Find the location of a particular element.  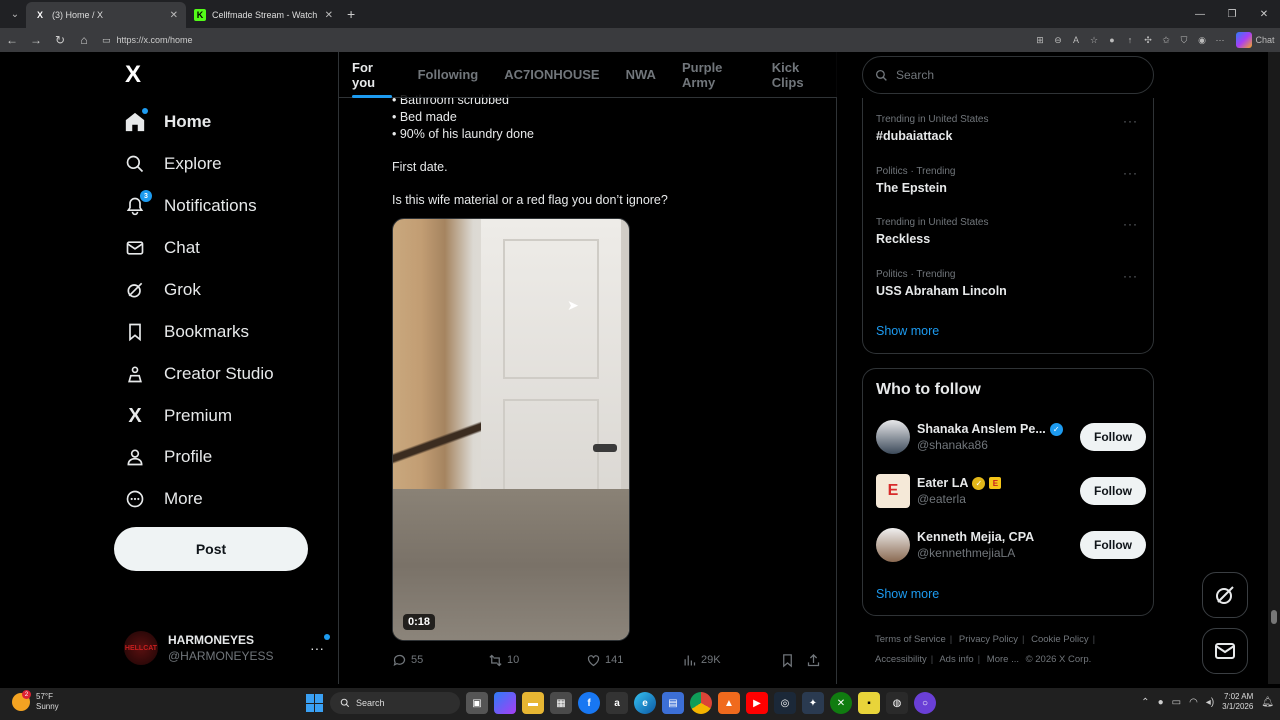

minimize-icon: — is located at coordinates (1200, 14).